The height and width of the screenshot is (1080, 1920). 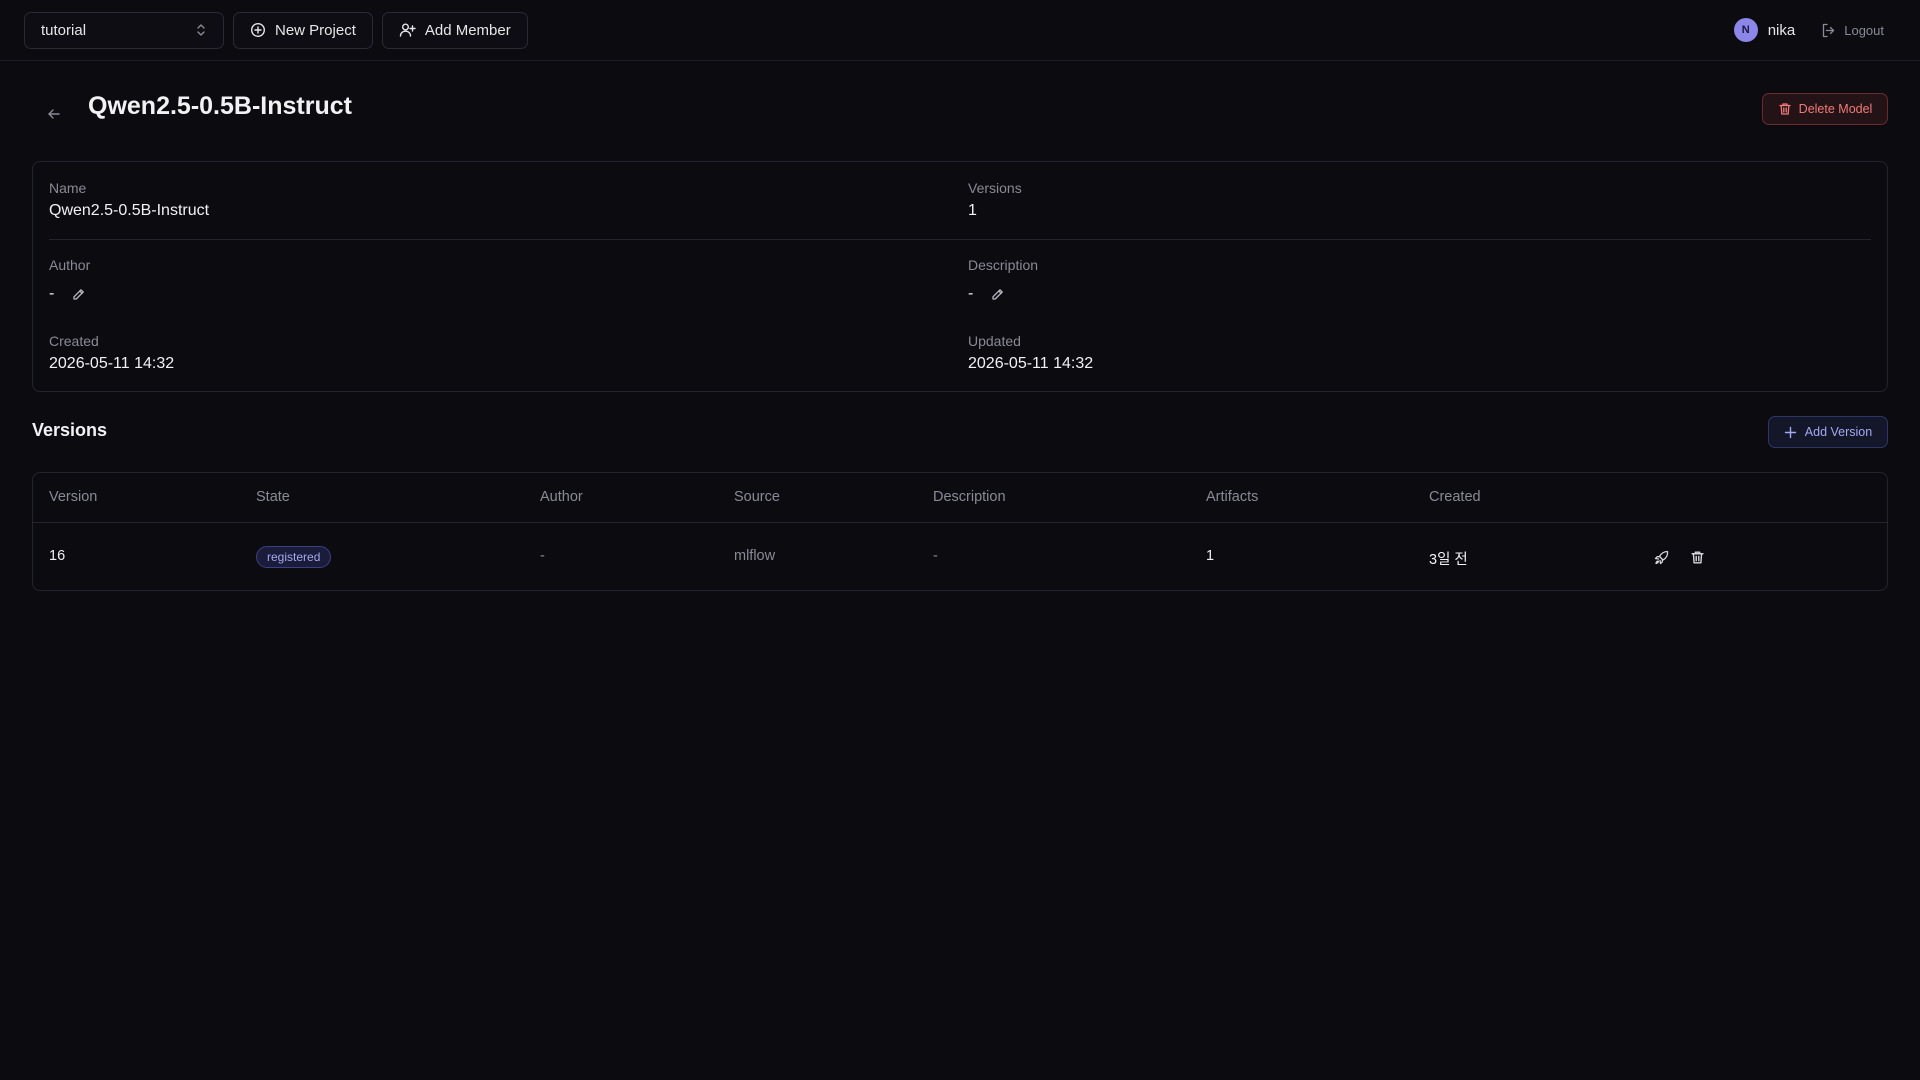 I want to click on deploy-version-button, so click(x=1661, y=557).